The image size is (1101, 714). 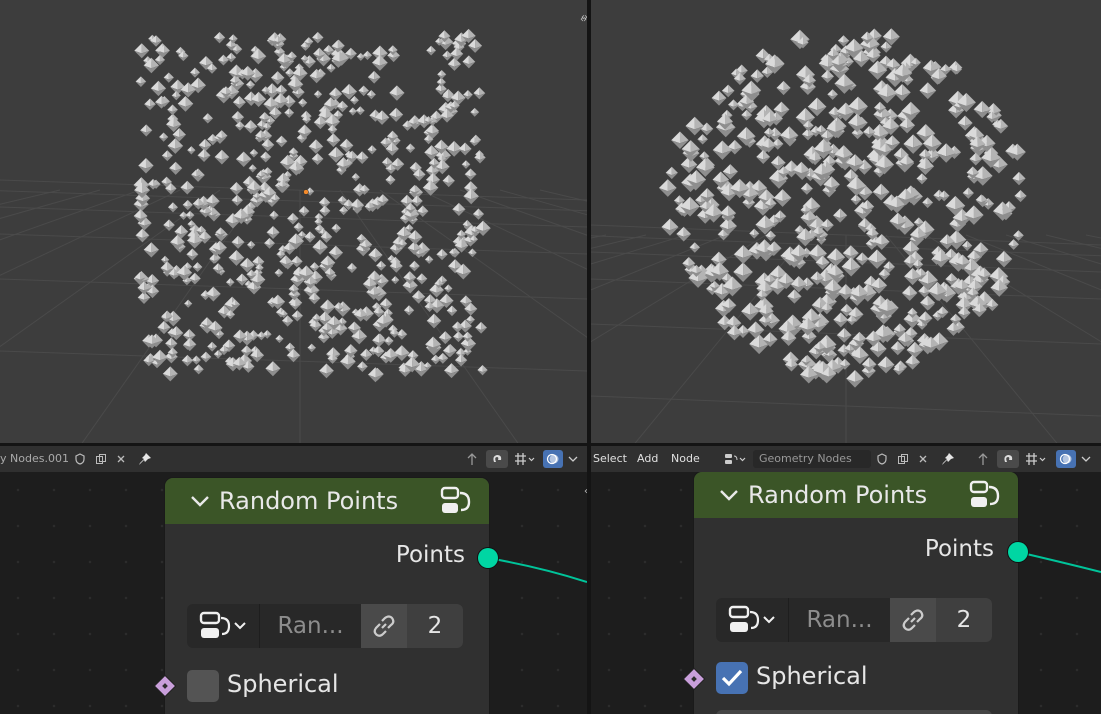 I want to click on node-tree-name-field: Geometry Nodes, so click(x=812, y=459).